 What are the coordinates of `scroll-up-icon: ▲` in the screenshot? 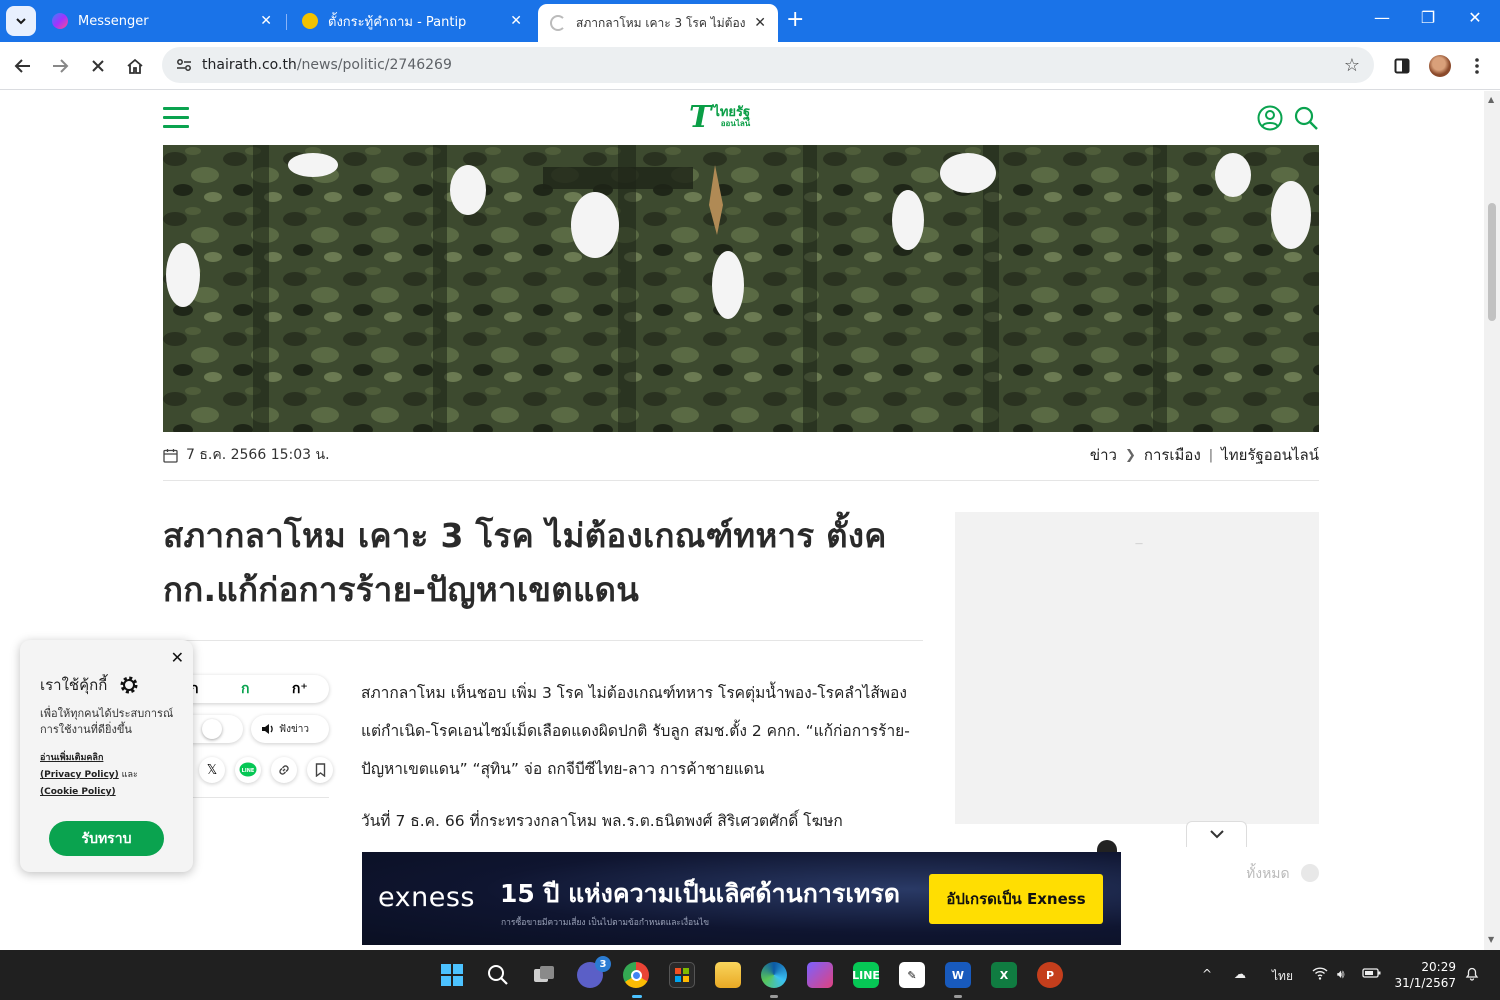 It's located at (1491, 99).